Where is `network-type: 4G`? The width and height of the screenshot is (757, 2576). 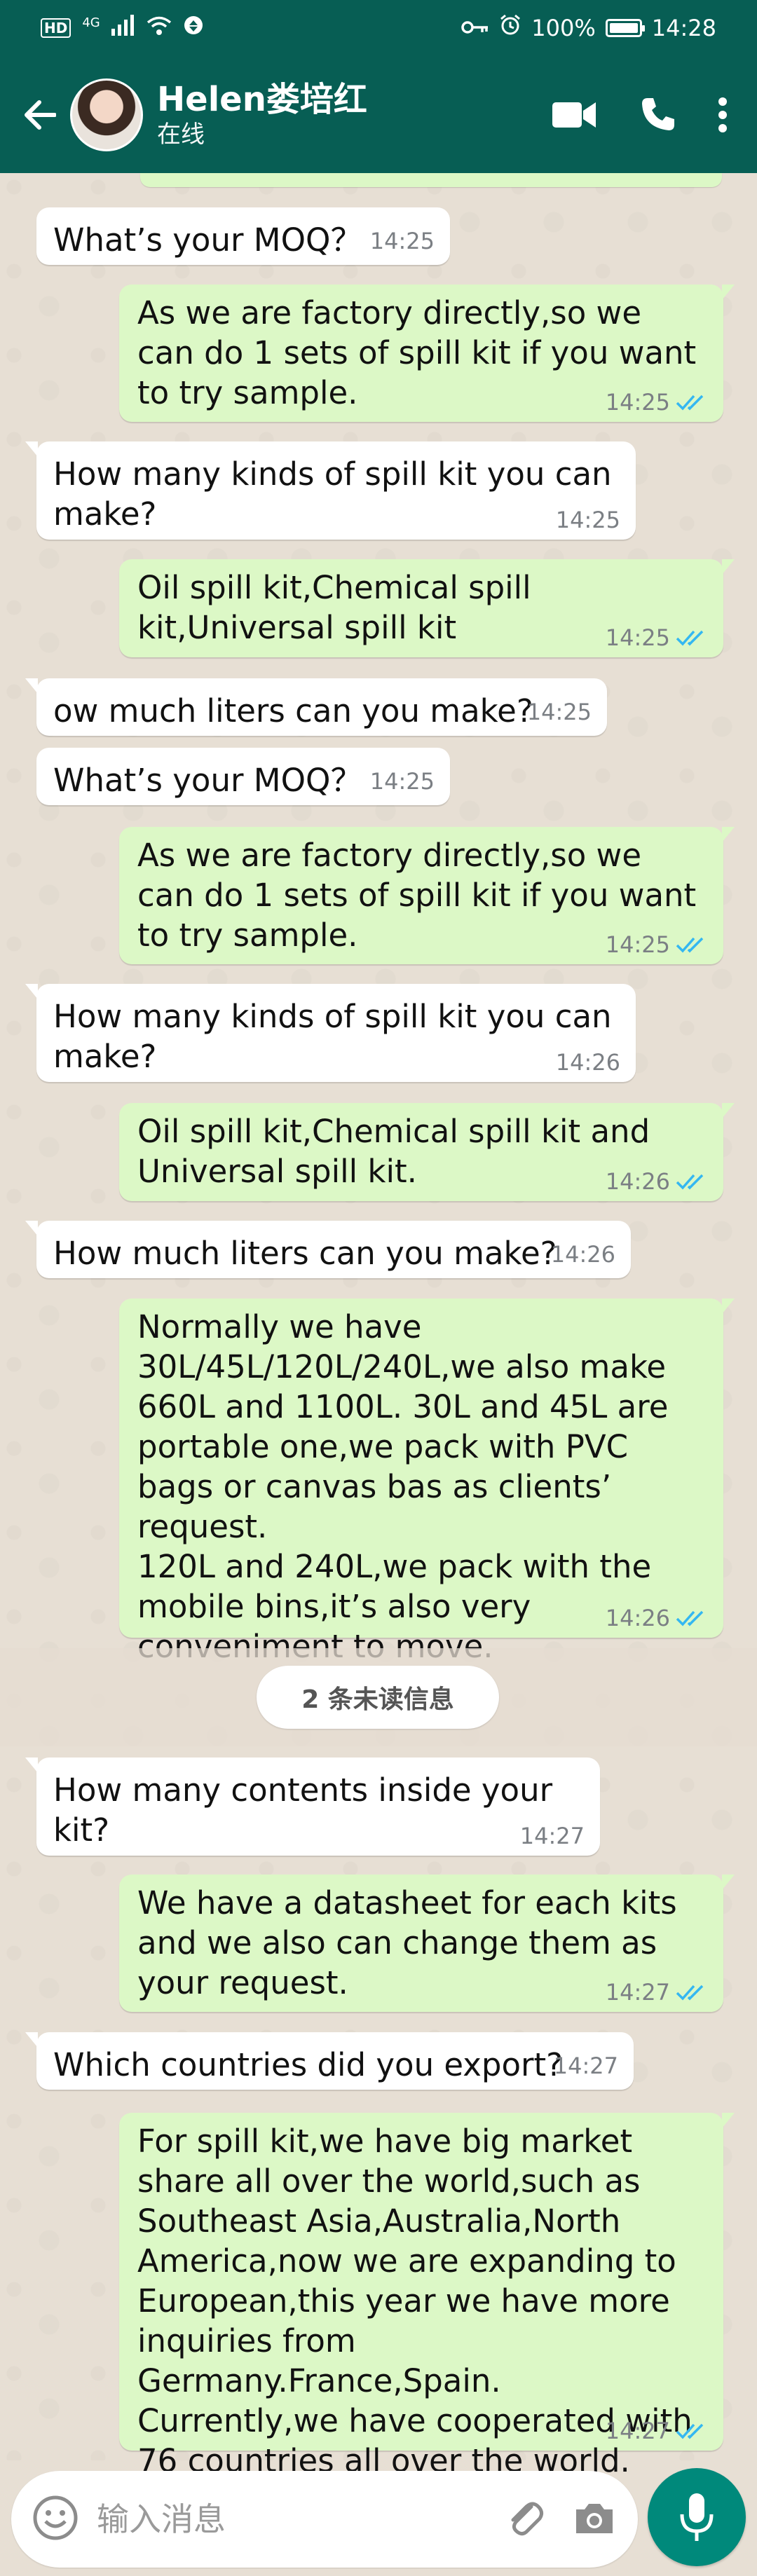
network-type: 4G is located at coordinates (91, 22).